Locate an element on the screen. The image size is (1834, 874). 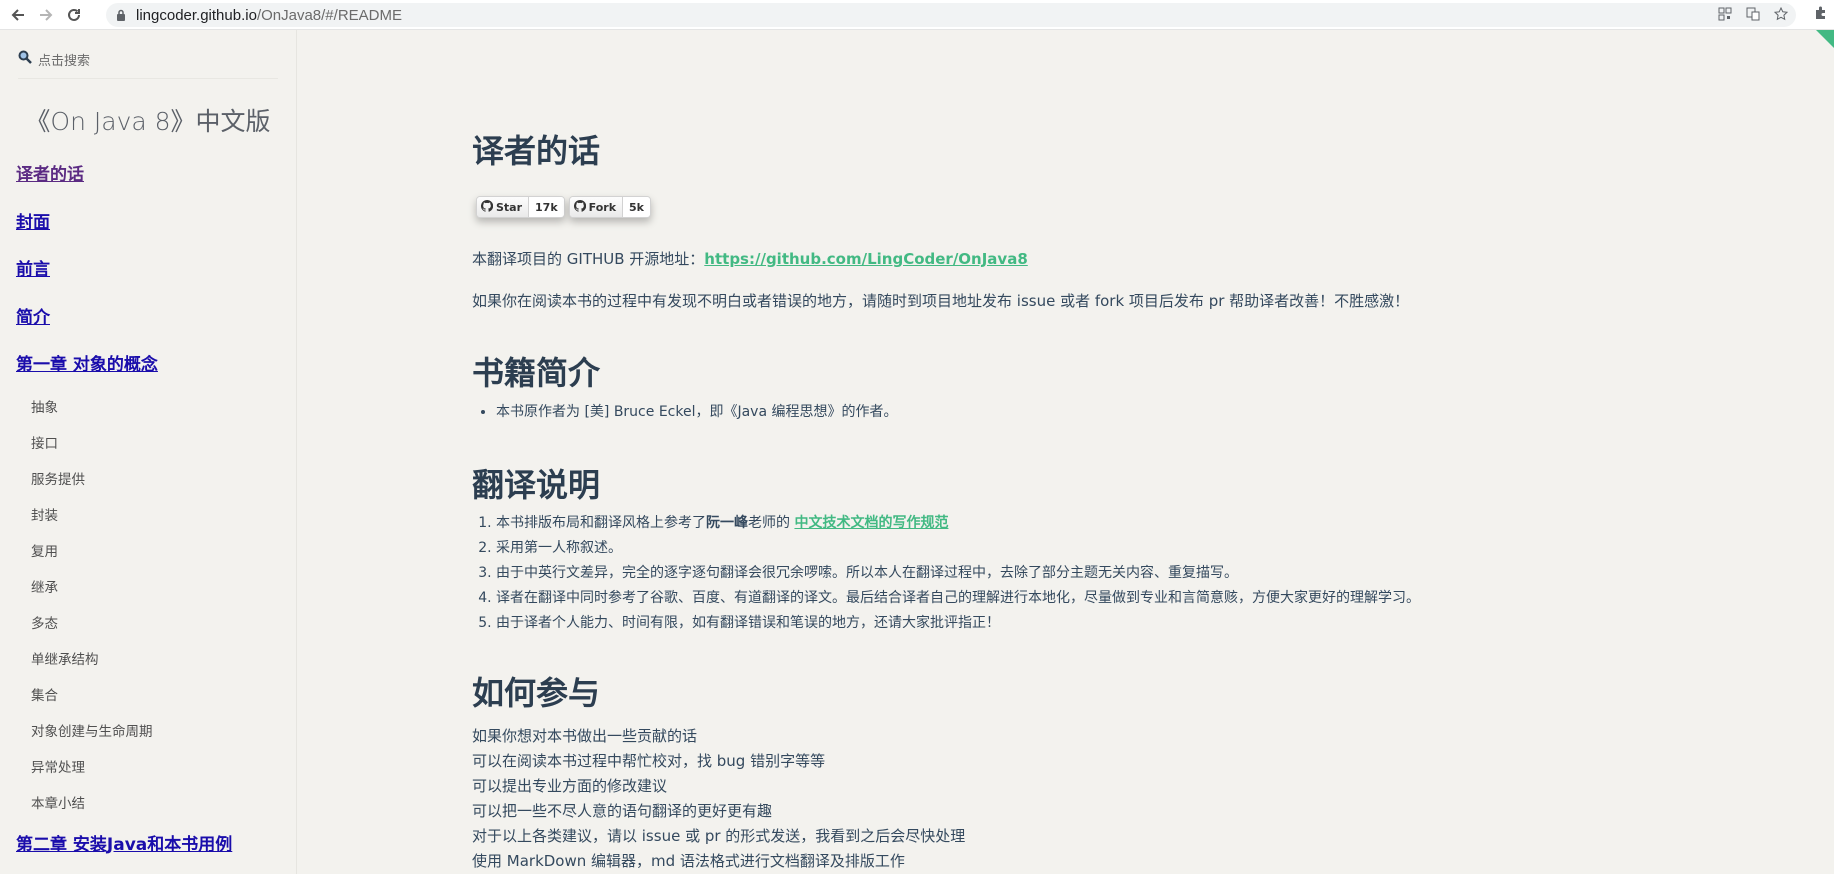
qr-code-icon is located at coordinates (1725, 15).